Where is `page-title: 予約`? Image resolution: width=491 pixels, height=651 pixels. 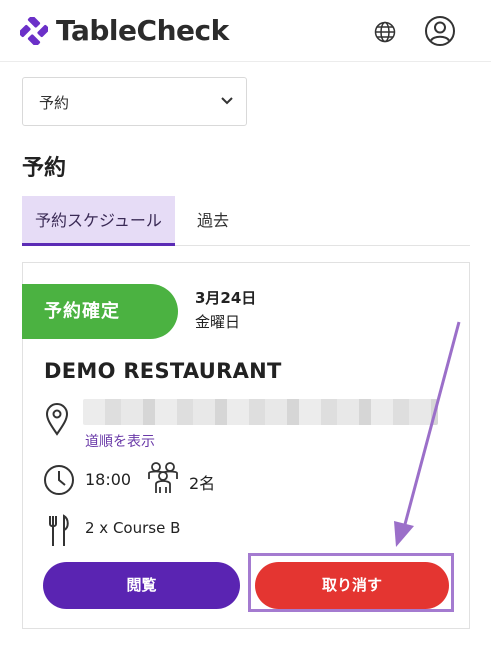
page-title: 予約 is located at coordinates (44, 168).